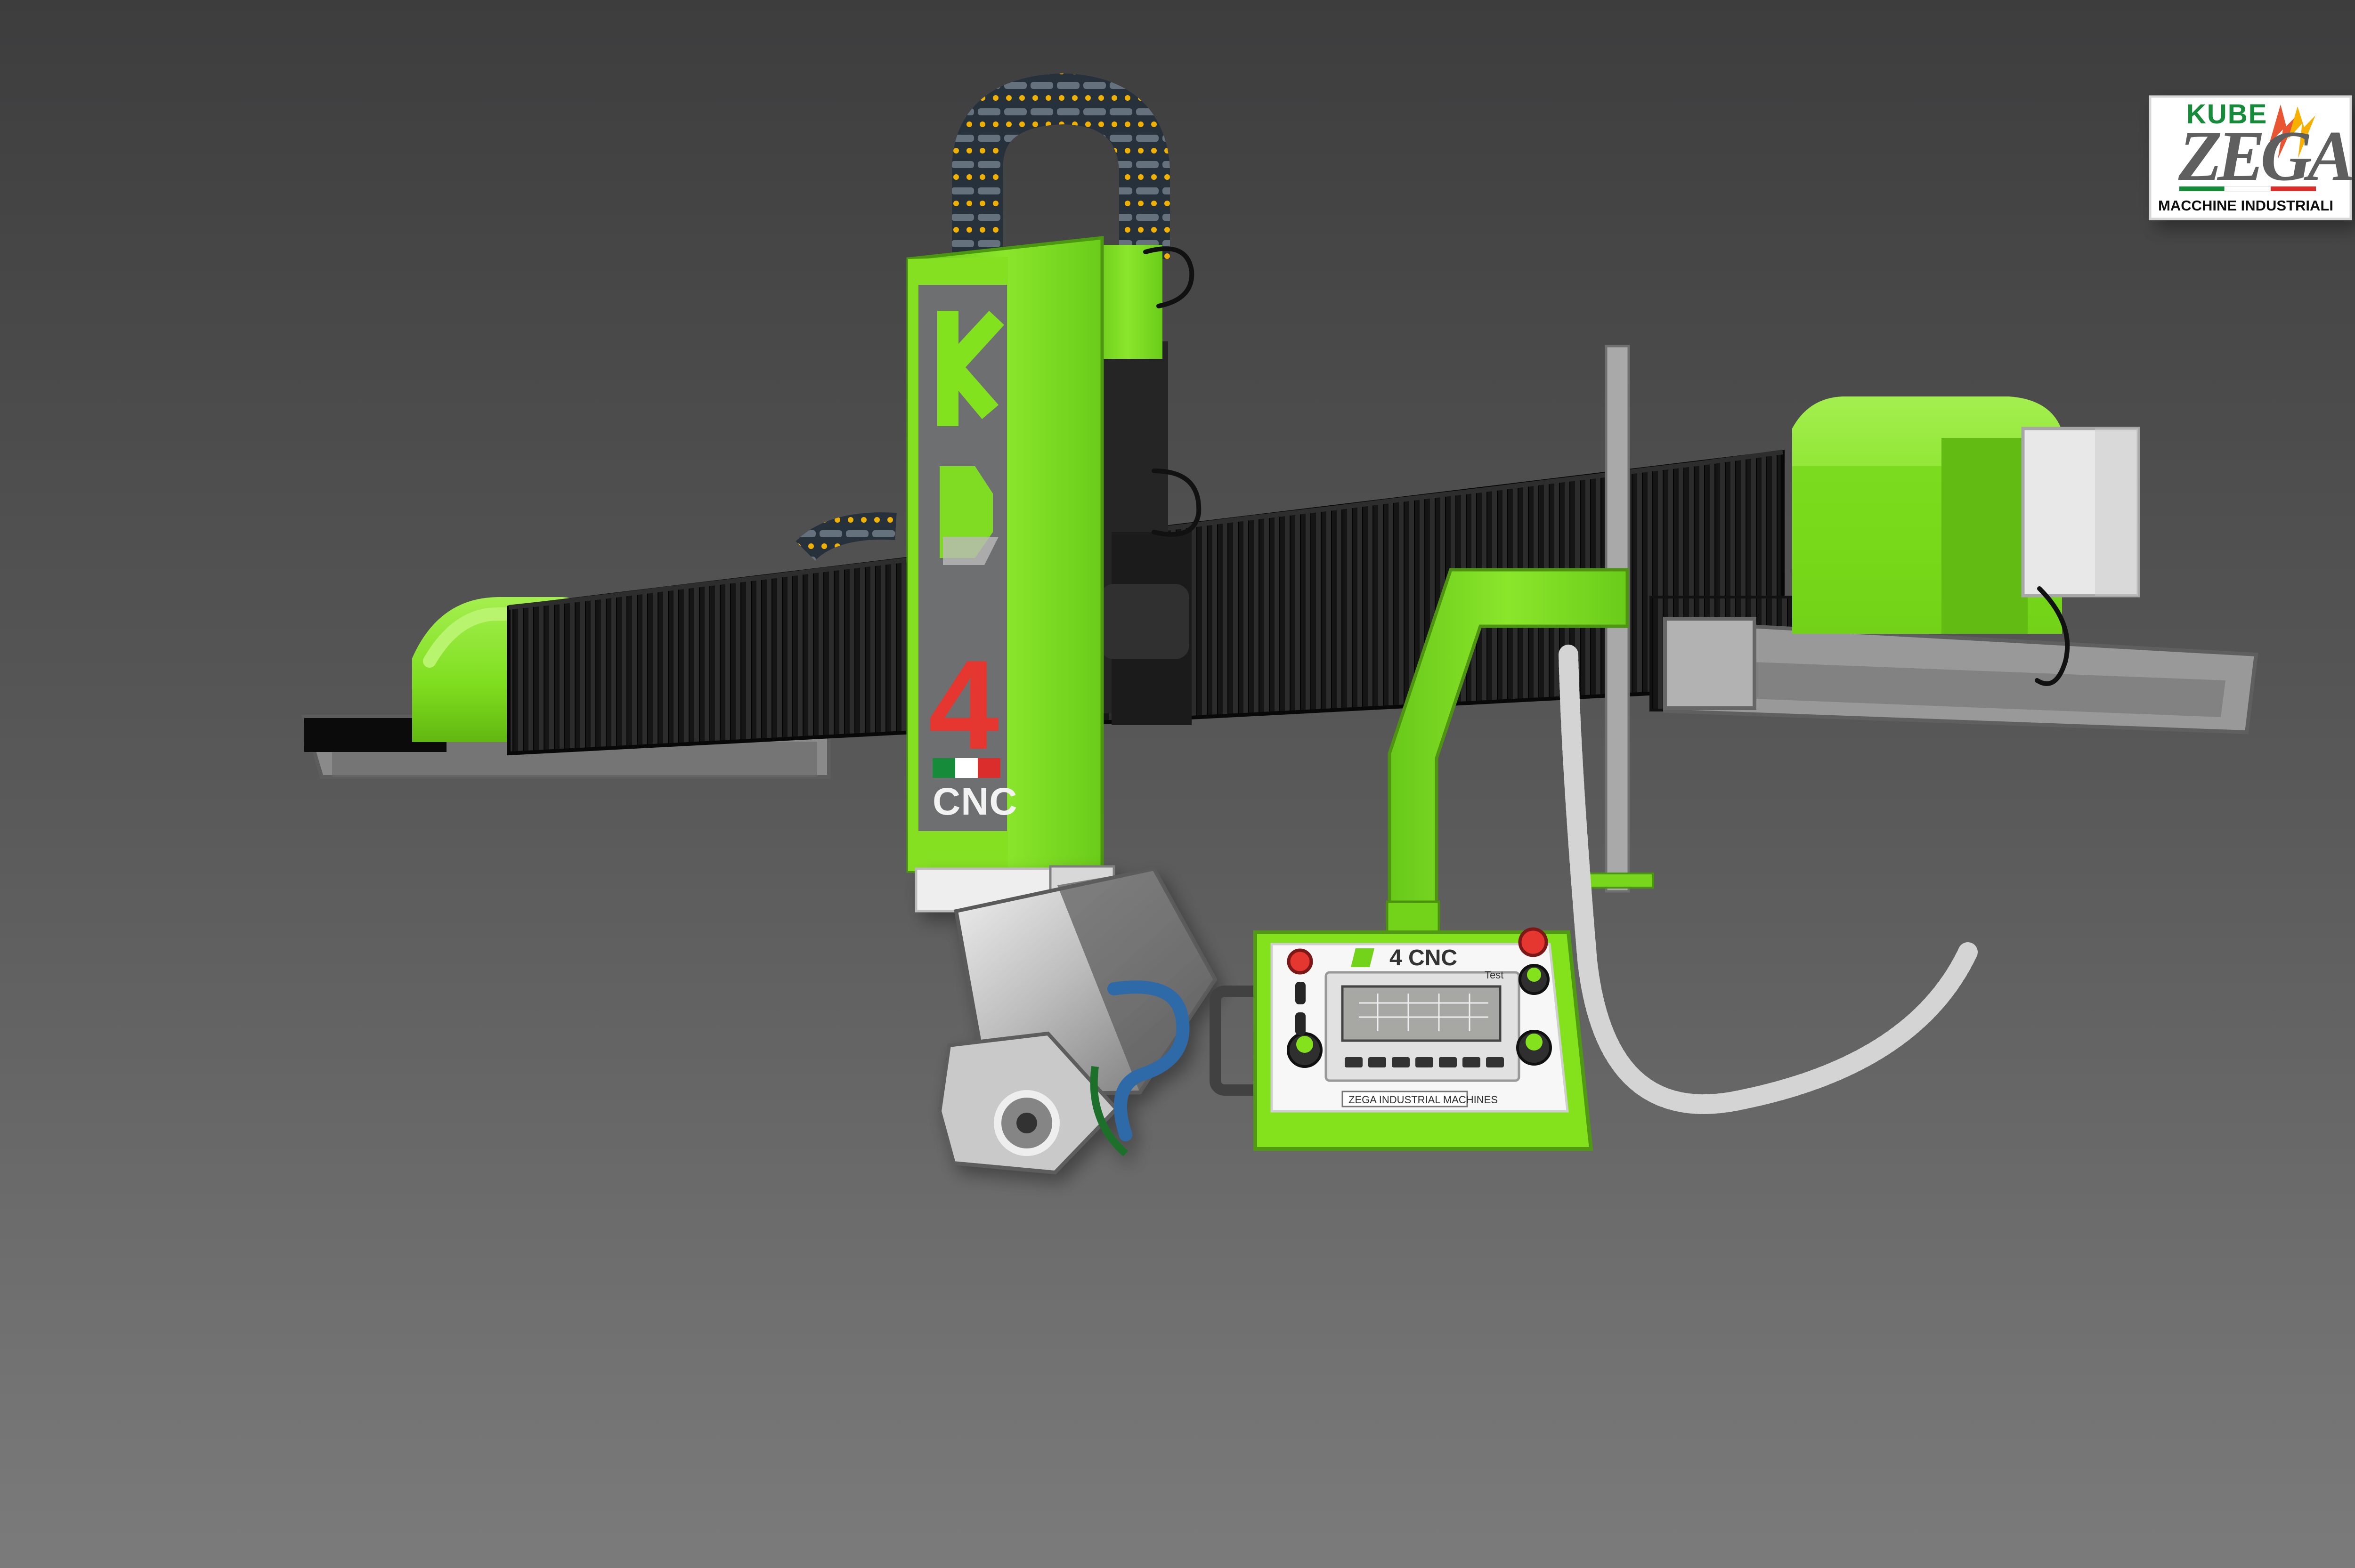 Image resolution: width=2355 pixels, height=1568 pixels. Describe the element at coordinates (964, 705) in the screenshot. I see `column-model-number: 4` at that location.